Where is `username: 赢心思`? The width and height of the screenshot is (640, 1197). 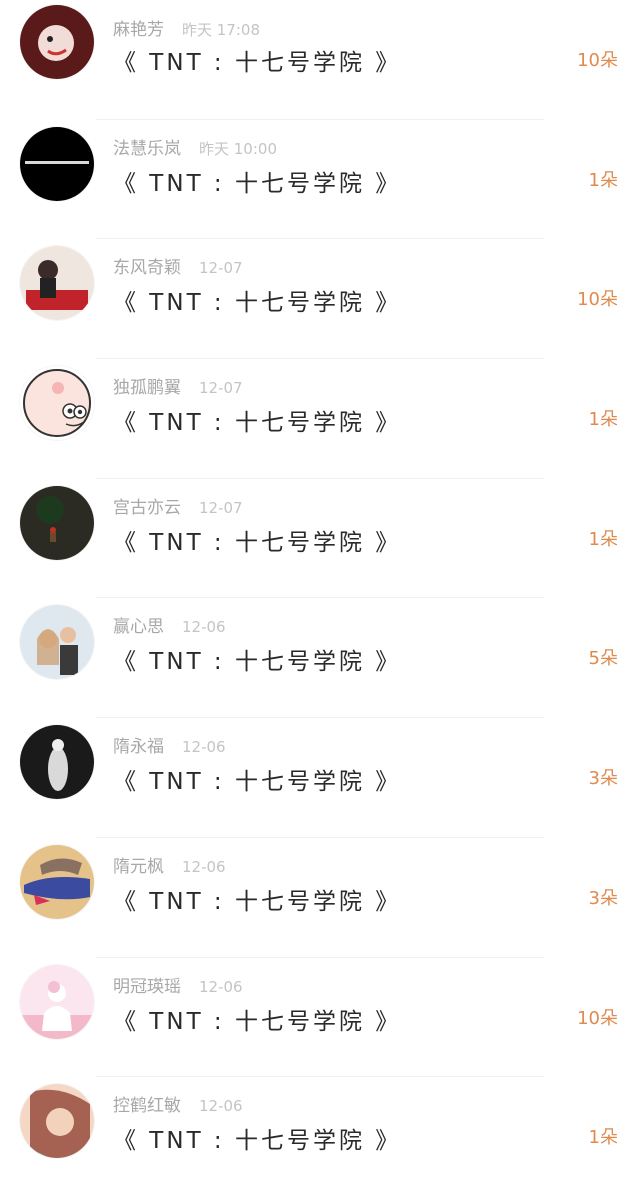
username: 赢心思 is located at coordinates (138, 627).